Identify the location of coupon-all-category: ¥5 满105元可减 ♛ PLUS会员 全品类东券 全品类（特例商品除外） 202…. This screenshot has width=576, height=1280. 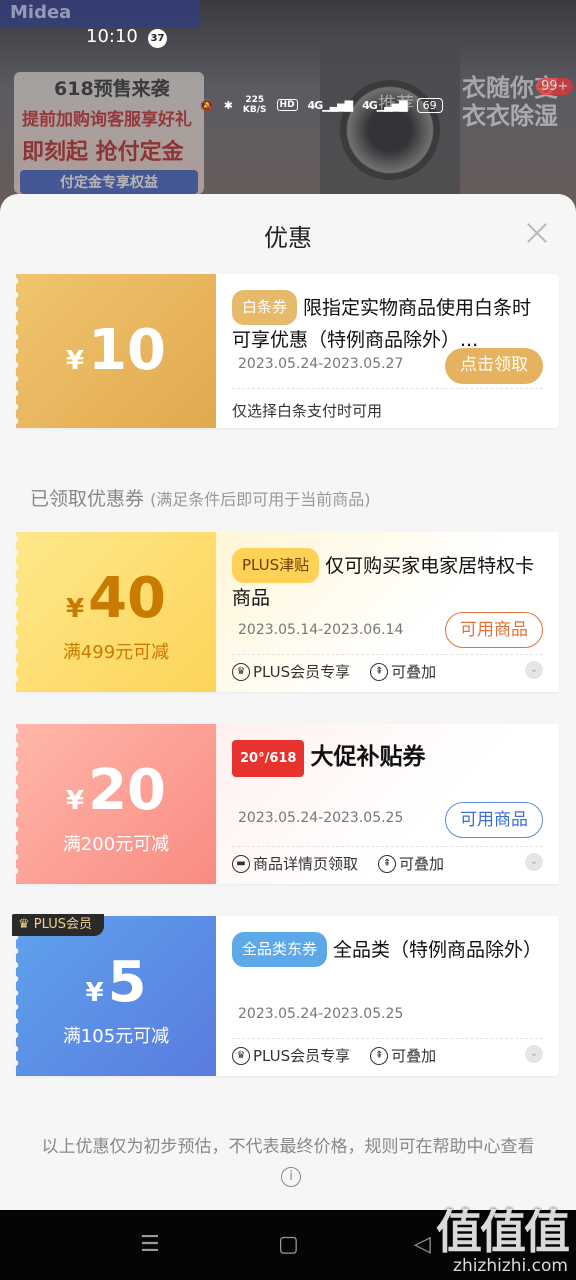
(285, 995).